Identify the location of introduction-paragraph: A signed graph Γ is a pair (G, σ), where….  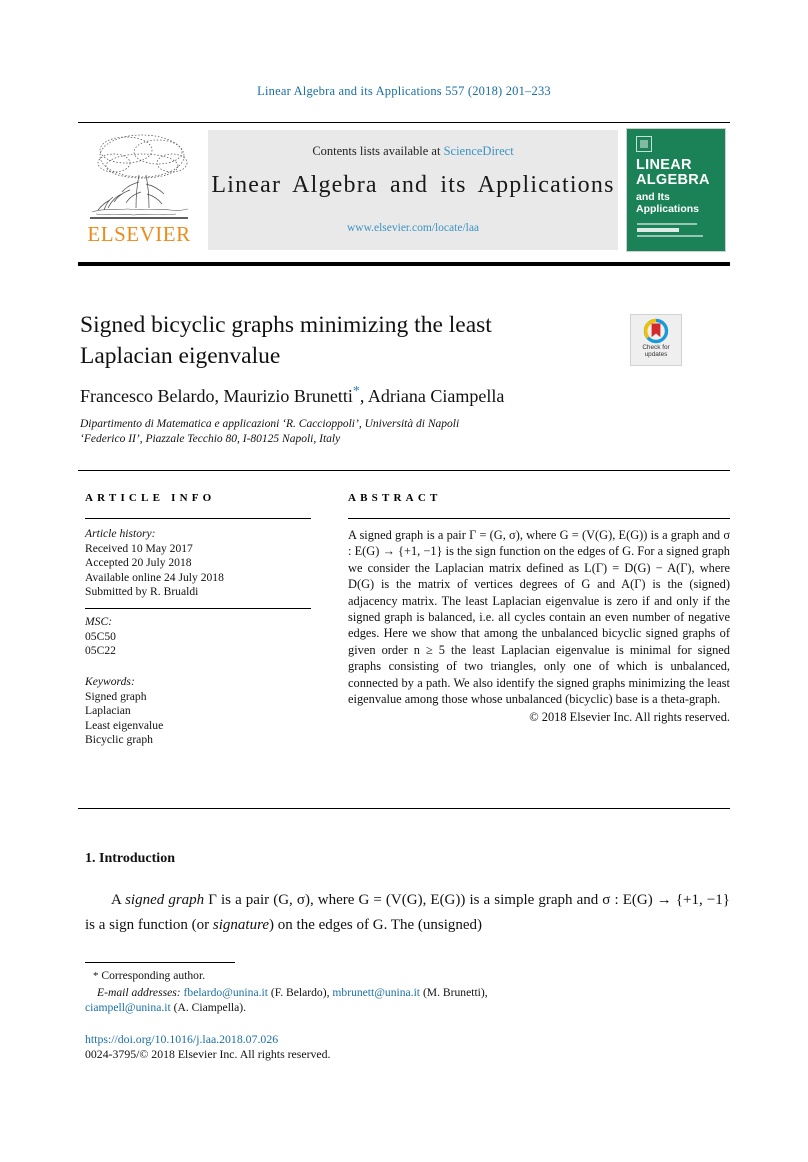
(407, 913).